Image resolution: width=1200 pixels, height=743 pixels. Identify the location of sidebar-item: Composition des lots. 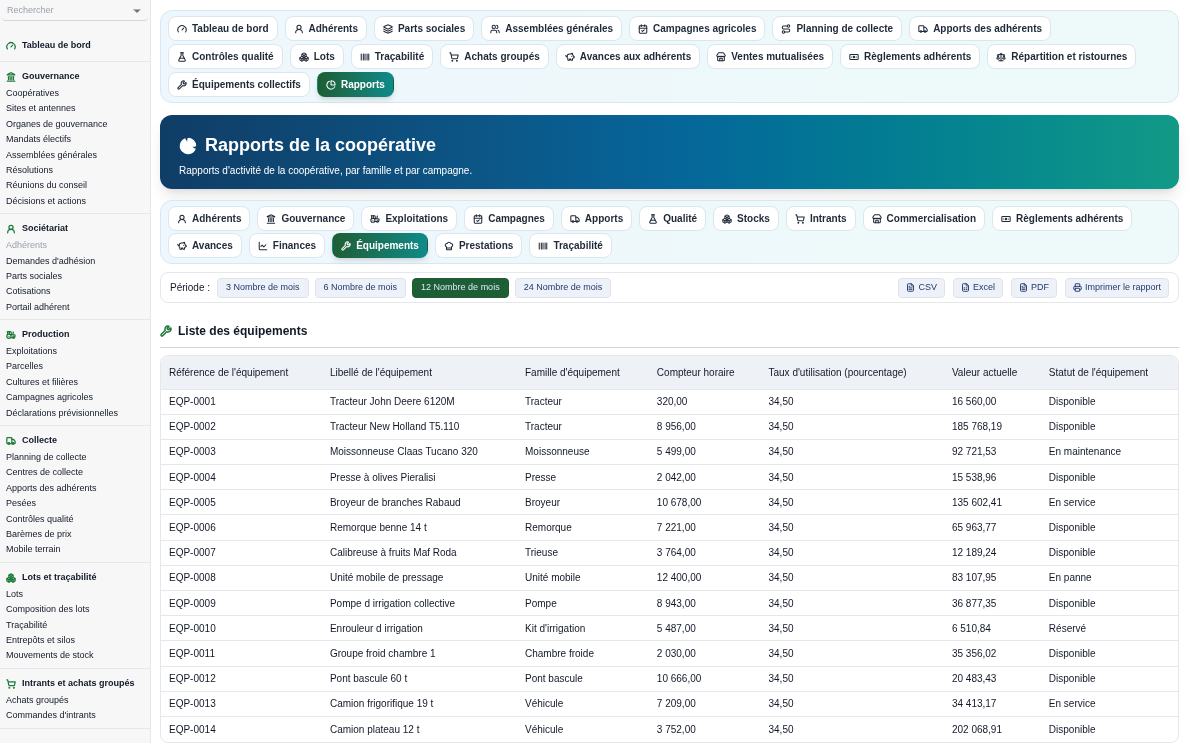
(75, 610).